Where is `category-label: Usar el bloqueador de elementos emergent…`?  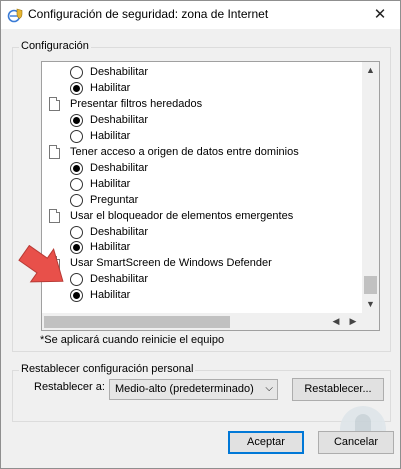 category-label: Usar el bloqueador de elementos emergent… is located at coordinates (182, 215).